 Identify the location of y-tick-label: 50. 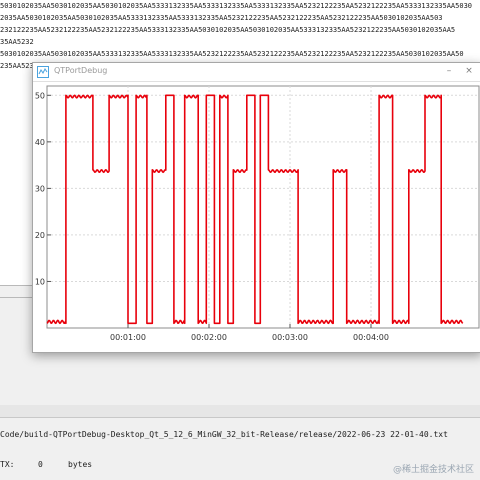
(40, 95).